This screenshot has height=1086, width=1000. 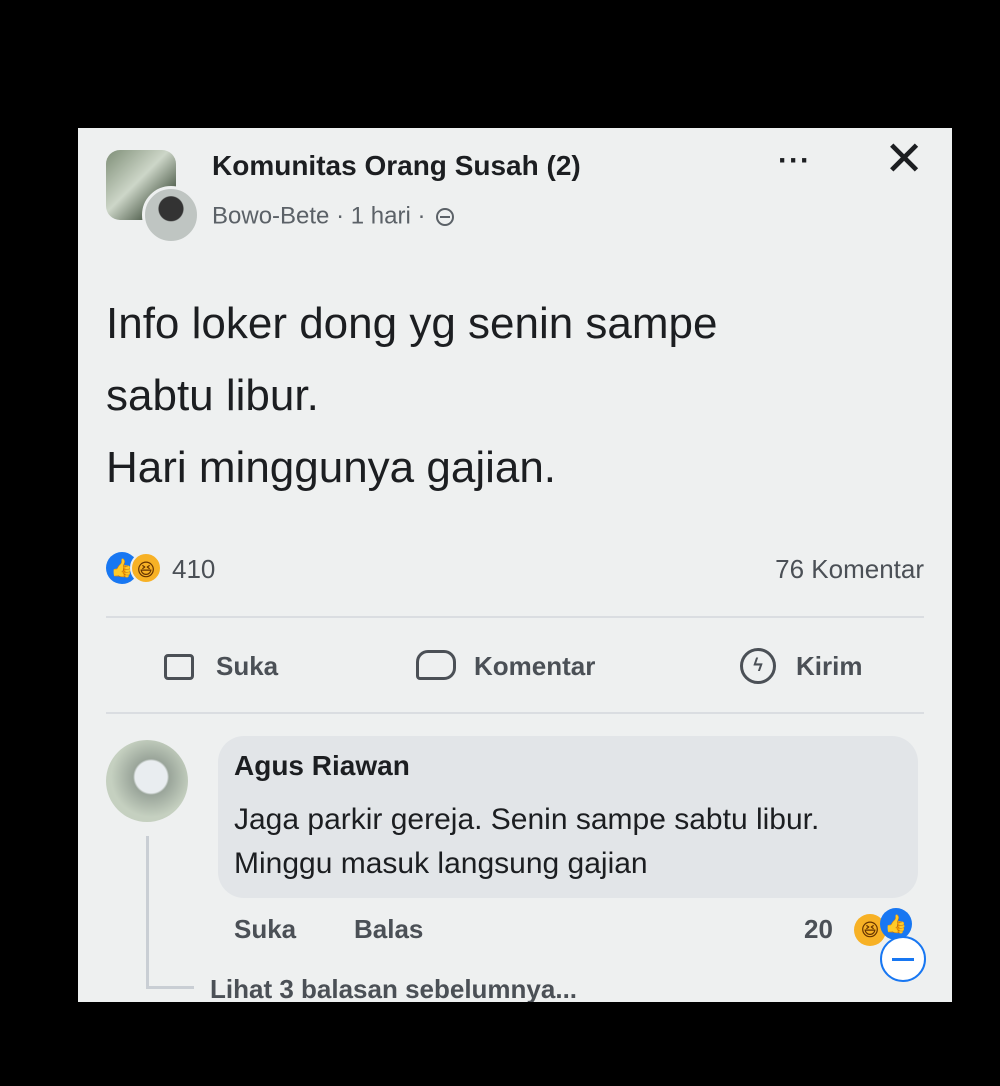 I want to click on like-button: Suka, so click(x=218, y=666).